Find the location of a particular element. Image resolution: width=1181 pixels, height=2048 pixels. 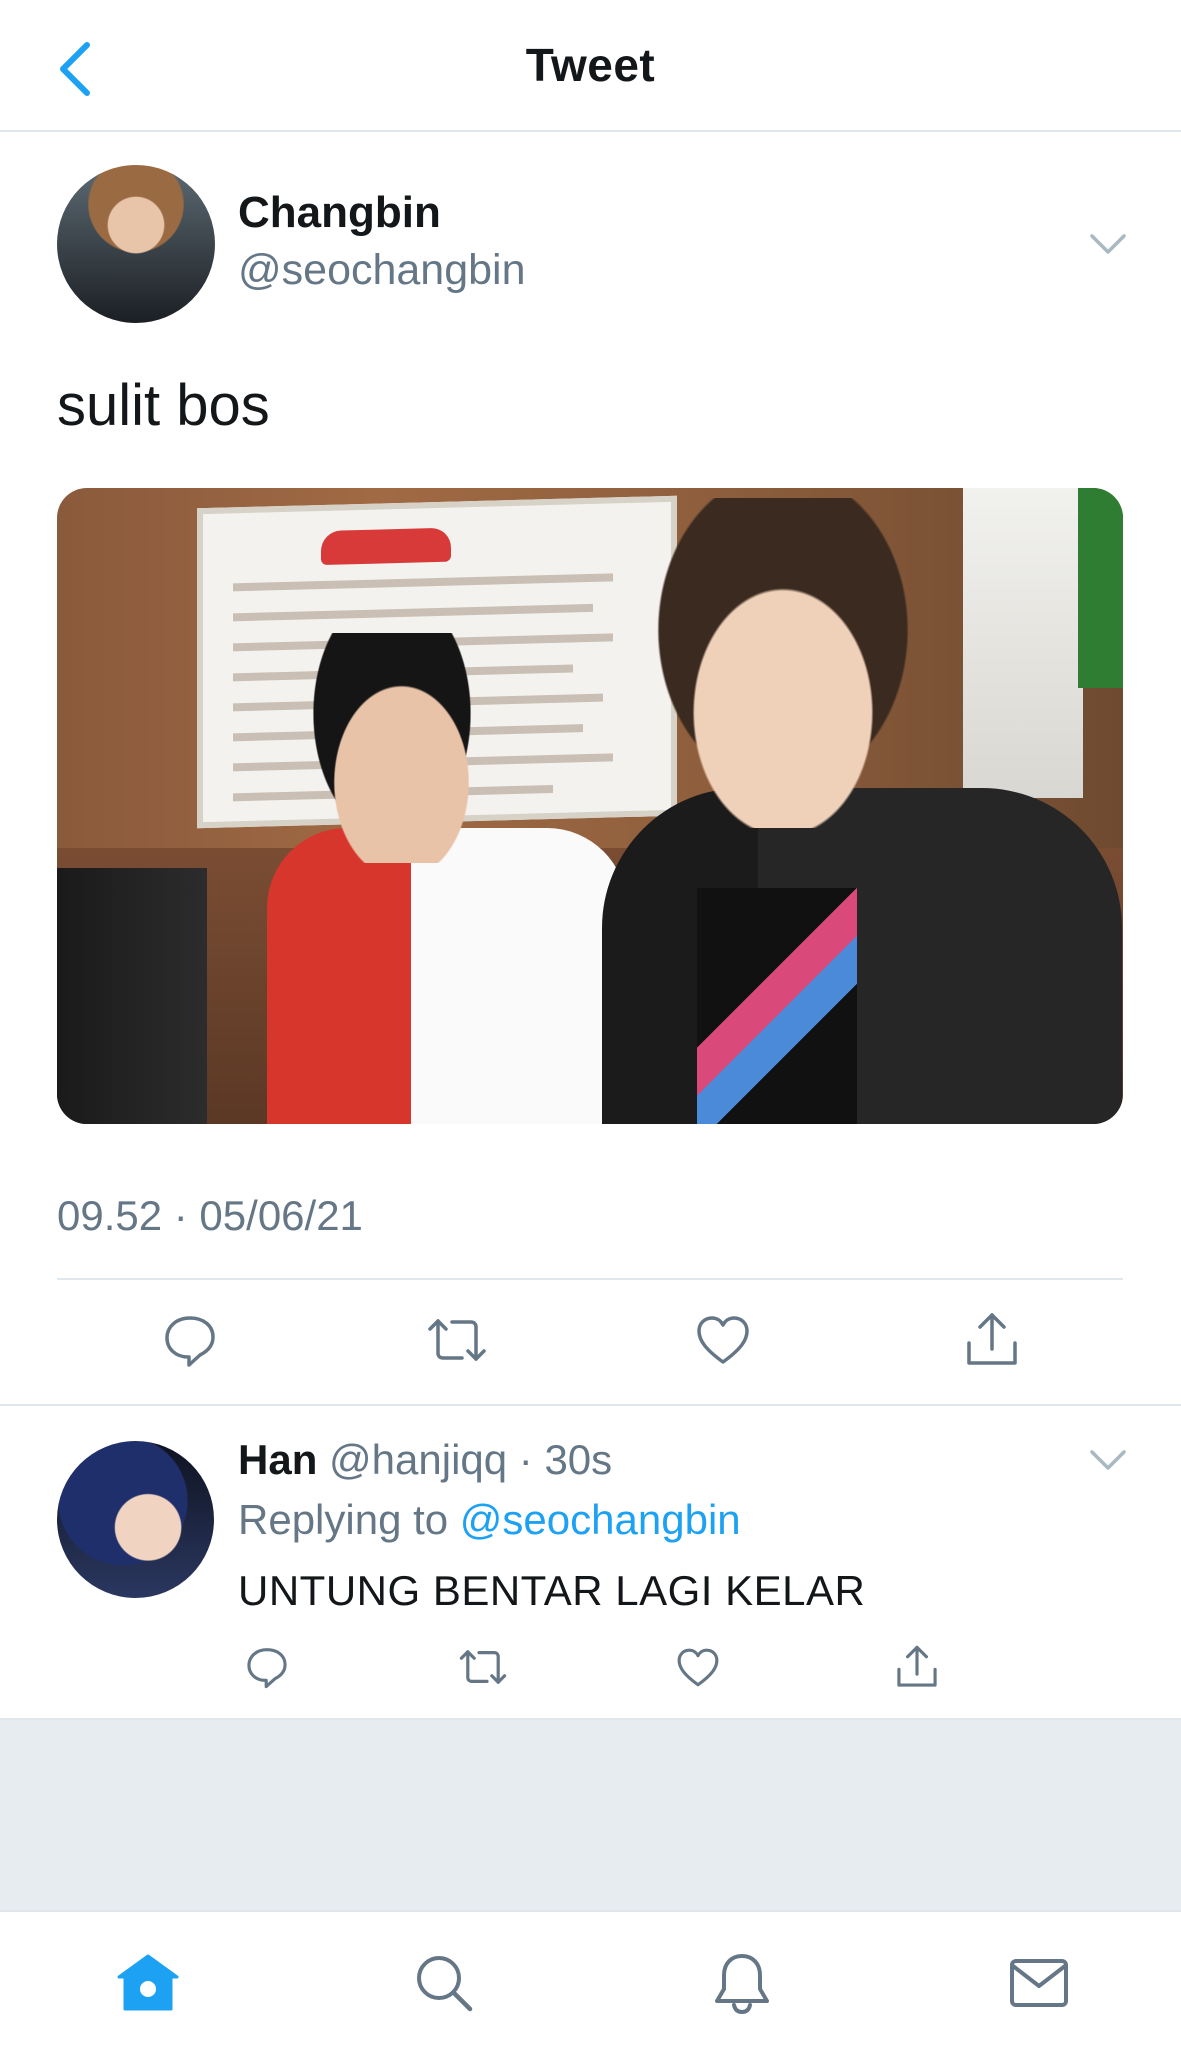

share-button is located at coordinates (992, 1340).